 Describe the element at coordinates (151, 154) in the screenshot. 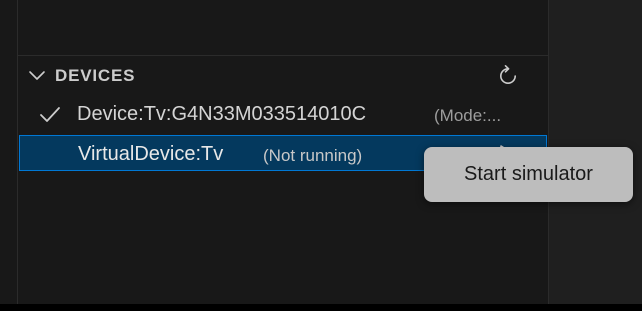

I see `virtual-device-label: VirtualDevice:Tv` at that location.